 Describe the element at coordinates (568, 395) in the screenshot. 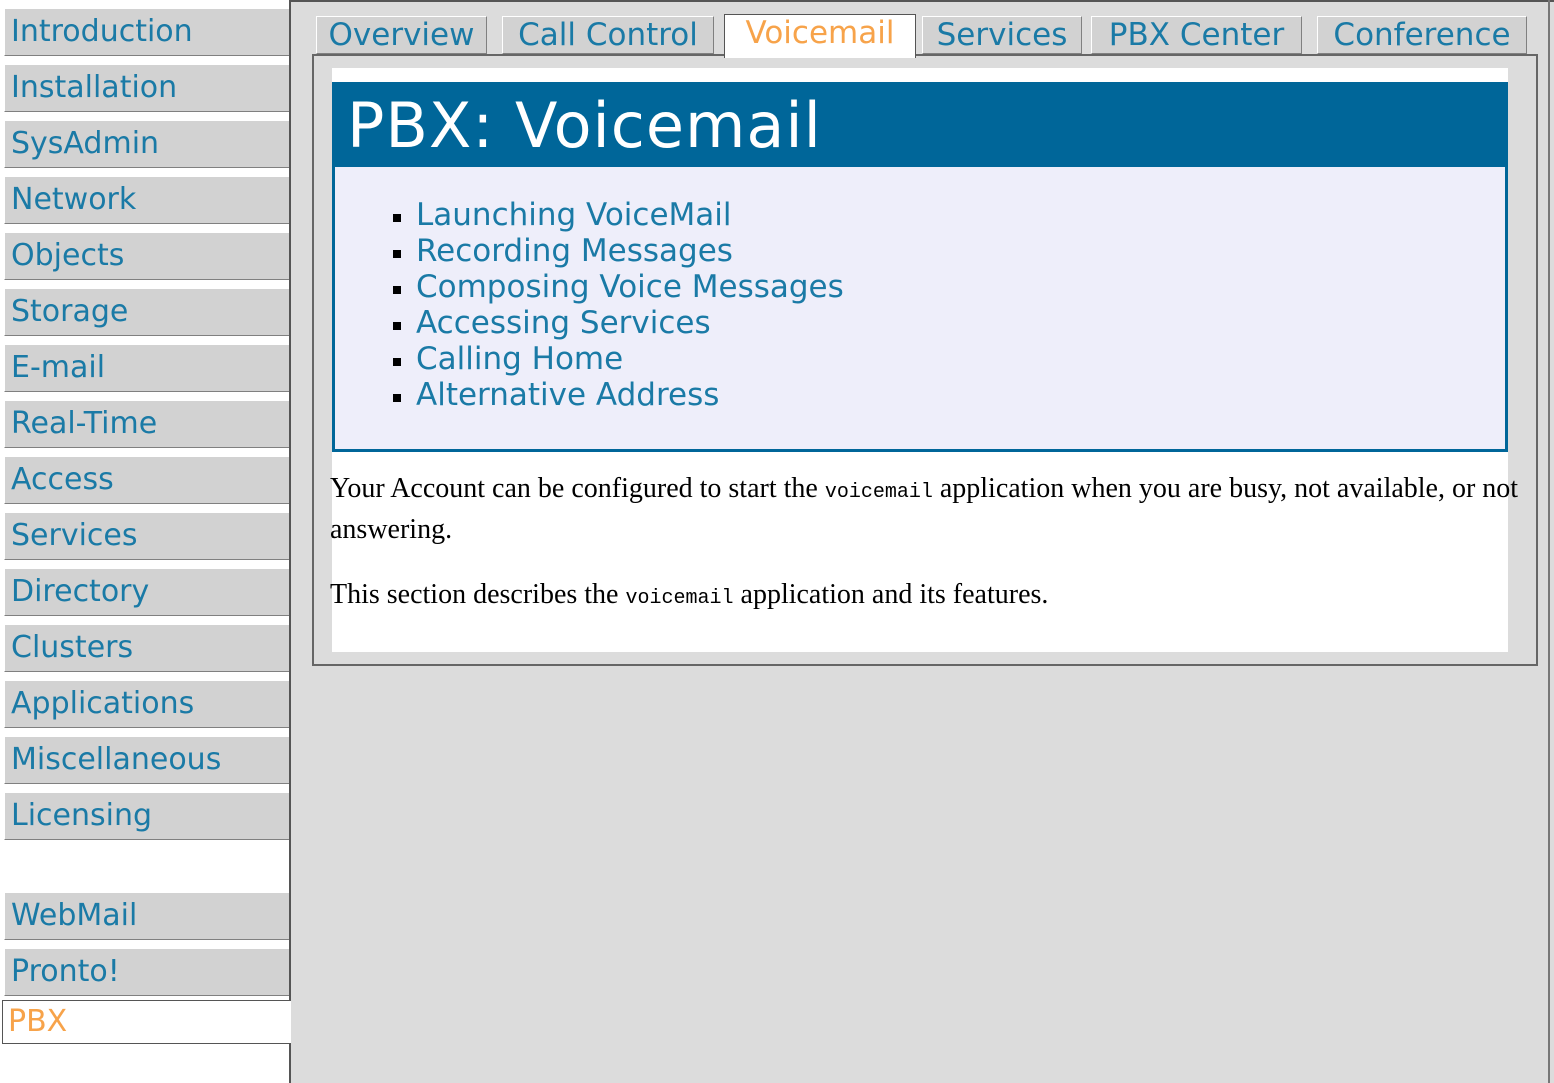

I see `toc-link-label: Alternative Address` at that location.